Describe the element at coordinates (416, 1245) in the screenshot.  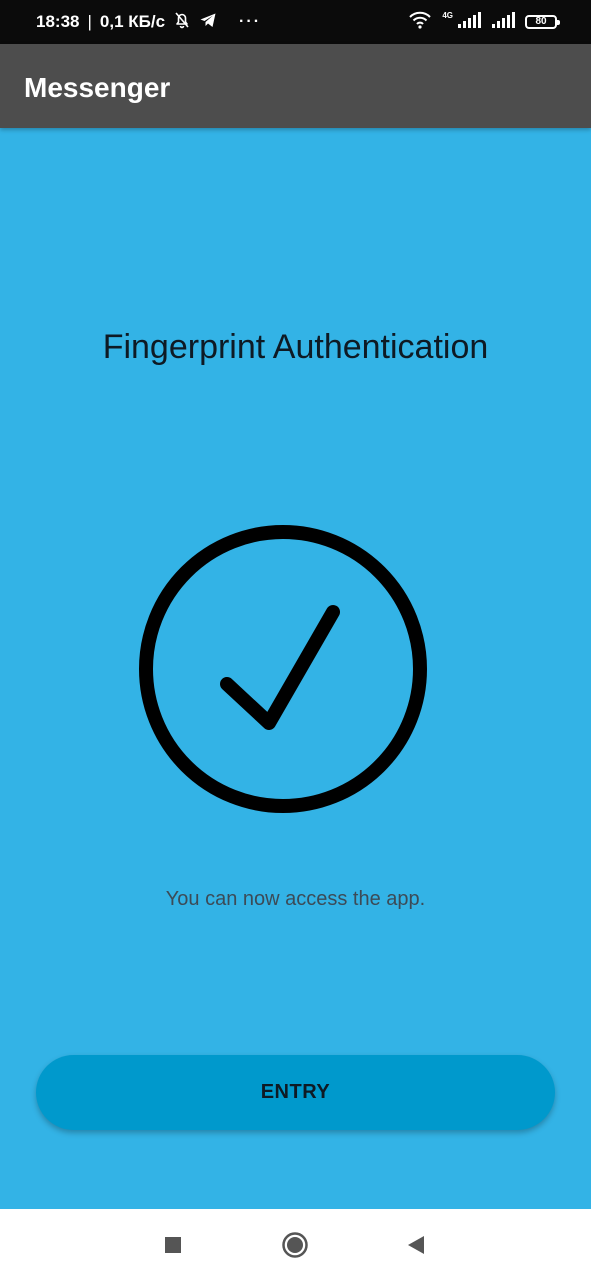
I see `back-triangle-icon` at that location.